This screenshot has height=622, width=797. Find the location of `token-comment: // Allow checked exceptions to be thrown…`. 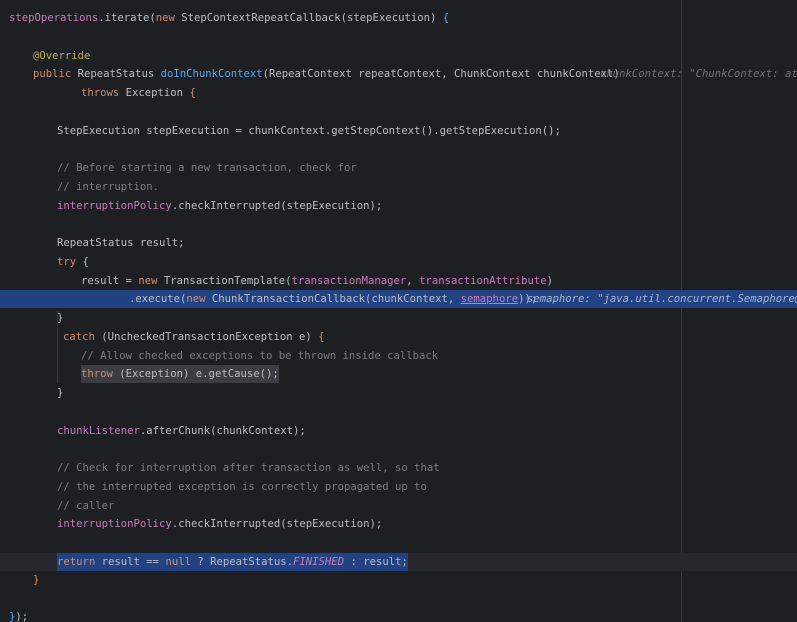

token-comment: // Allow checked exceptions to be thrown… is located at coordinates (260, 356).